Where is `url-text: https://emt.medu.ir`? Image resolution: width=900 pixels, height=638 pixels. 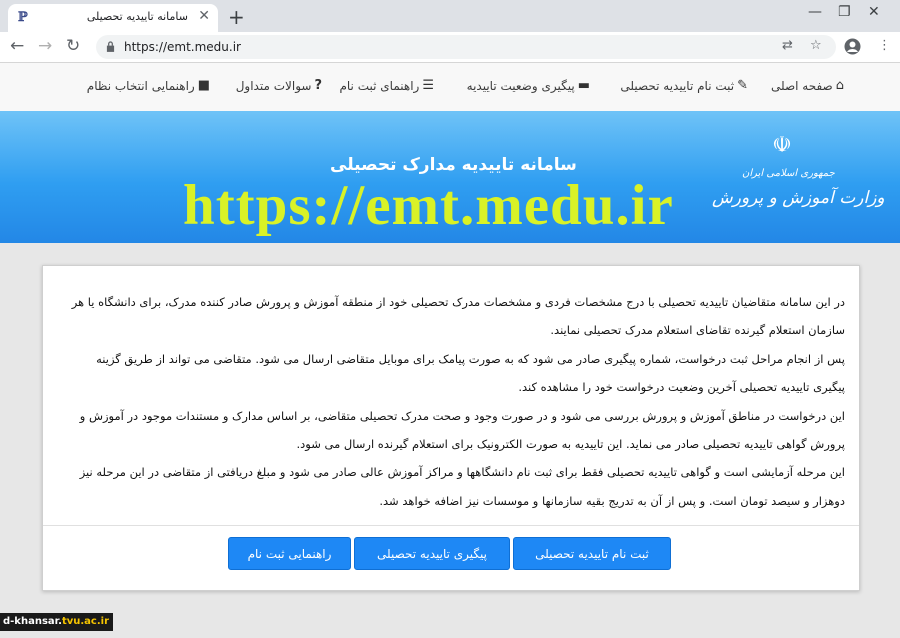
url-text: https://emt.medu.ir is located at coordinates (182, 47).